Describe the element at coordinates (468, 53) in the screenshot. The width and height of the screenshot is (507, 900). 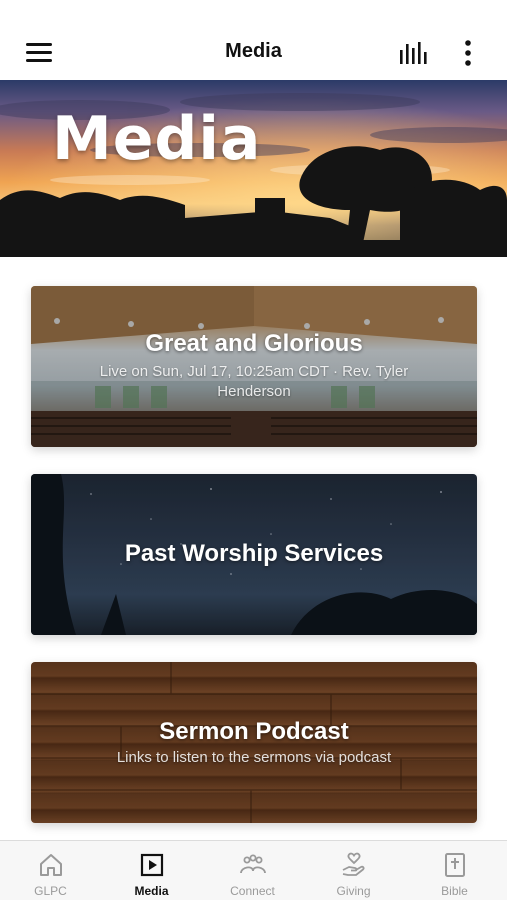
I see `more-vertical-icon` at that location.